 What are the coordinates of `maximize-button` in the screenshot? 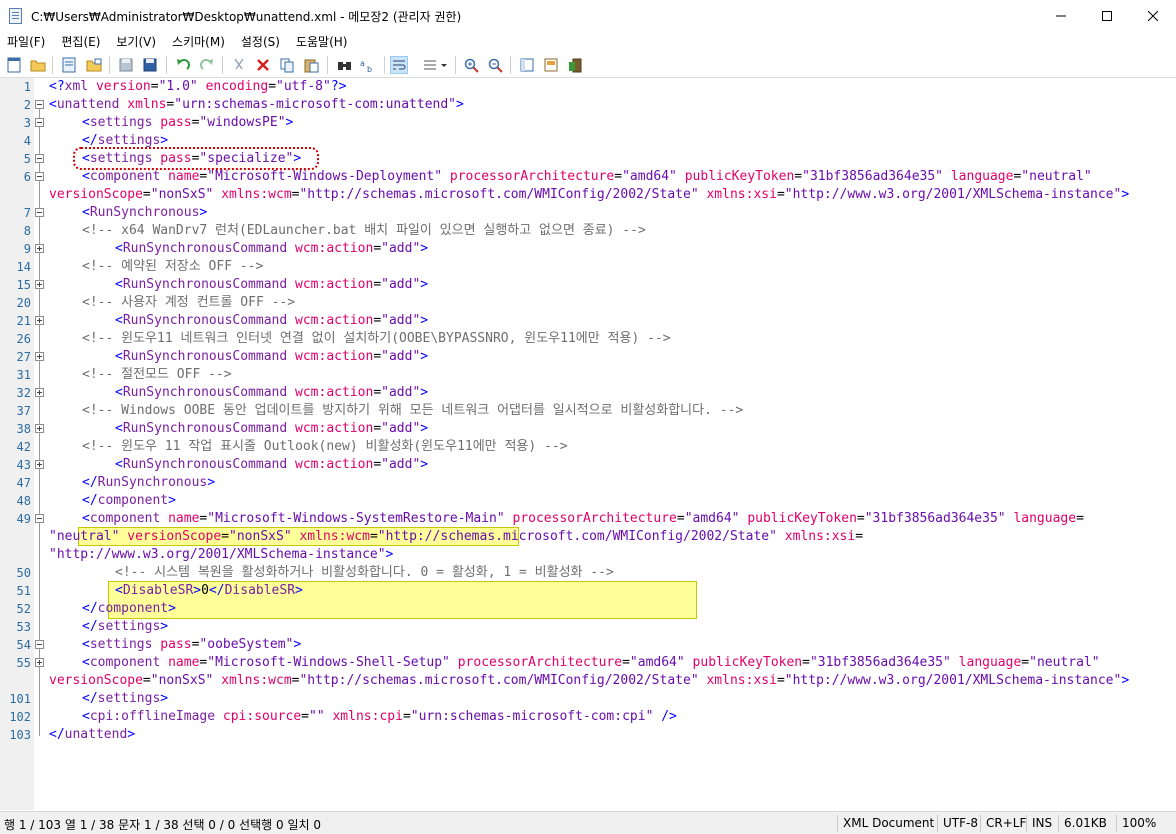 It's located at (1107, 16).